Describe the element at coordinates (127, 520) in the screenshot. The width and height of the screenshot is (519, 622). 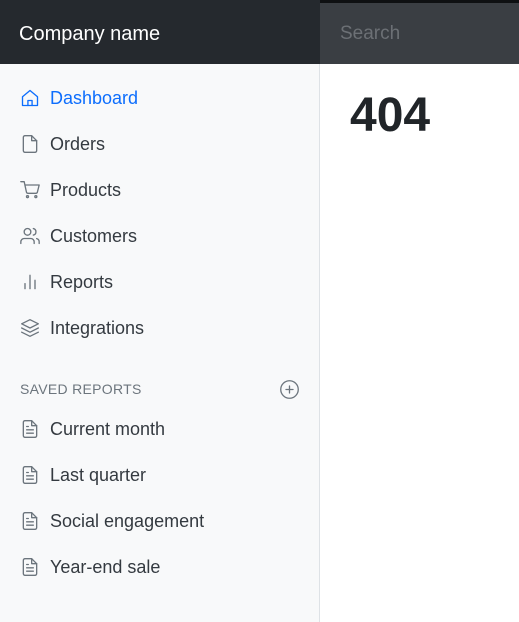
I see `sidebar-item-label: Social engagement` at that location.